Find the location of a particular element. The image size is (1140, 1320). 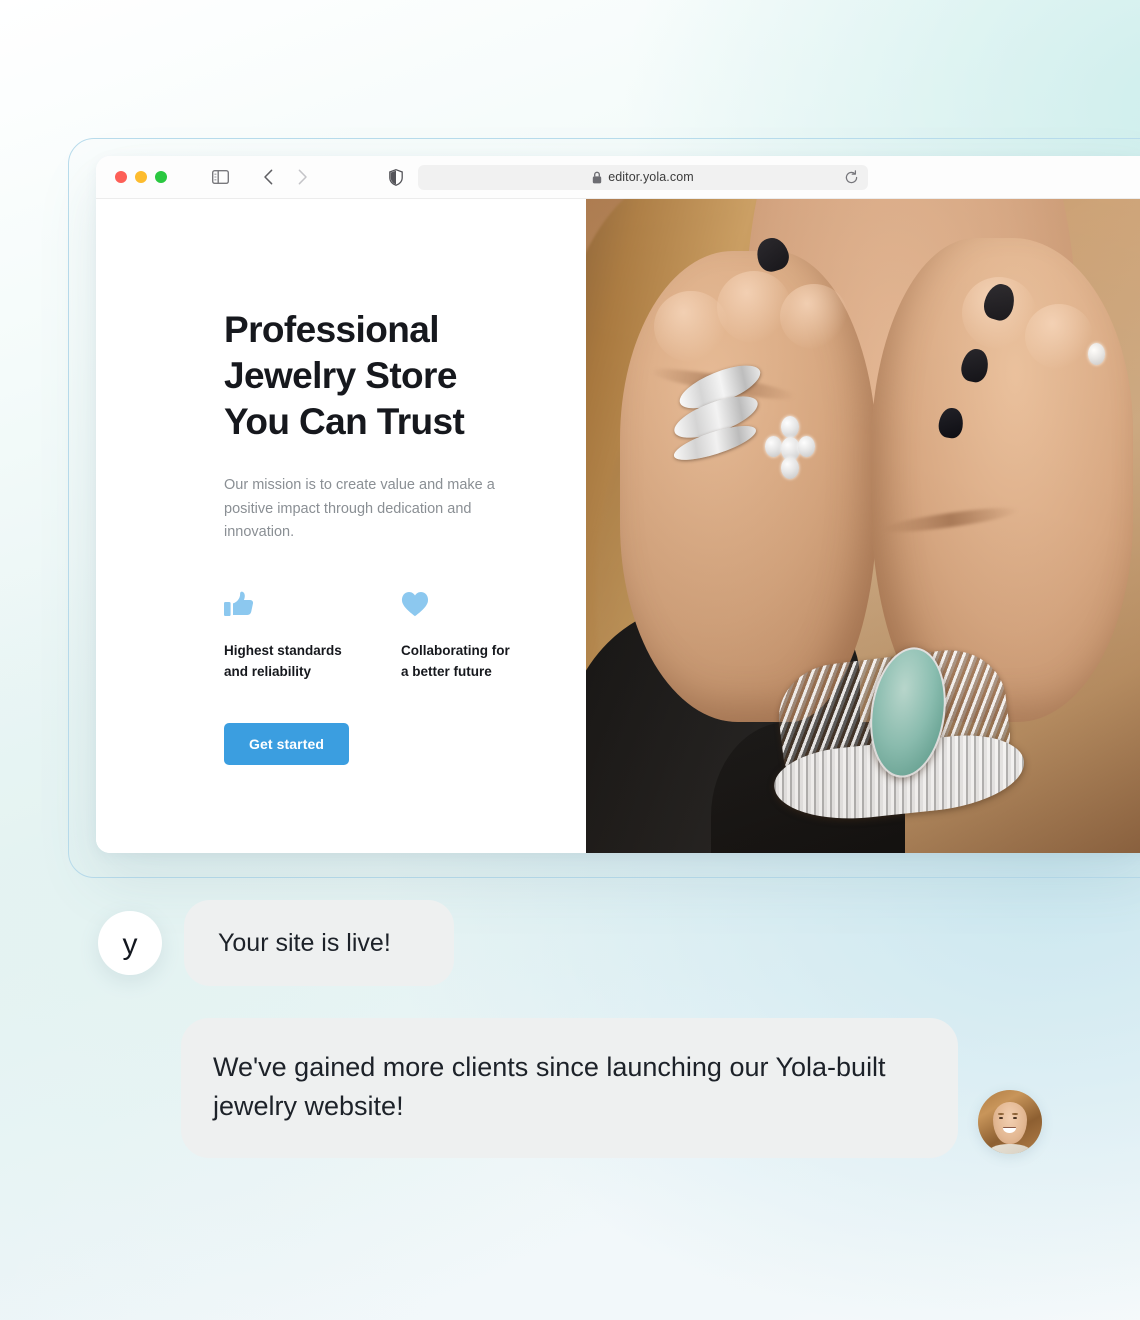

sidebar-icon is located at coordinates (220, 177).